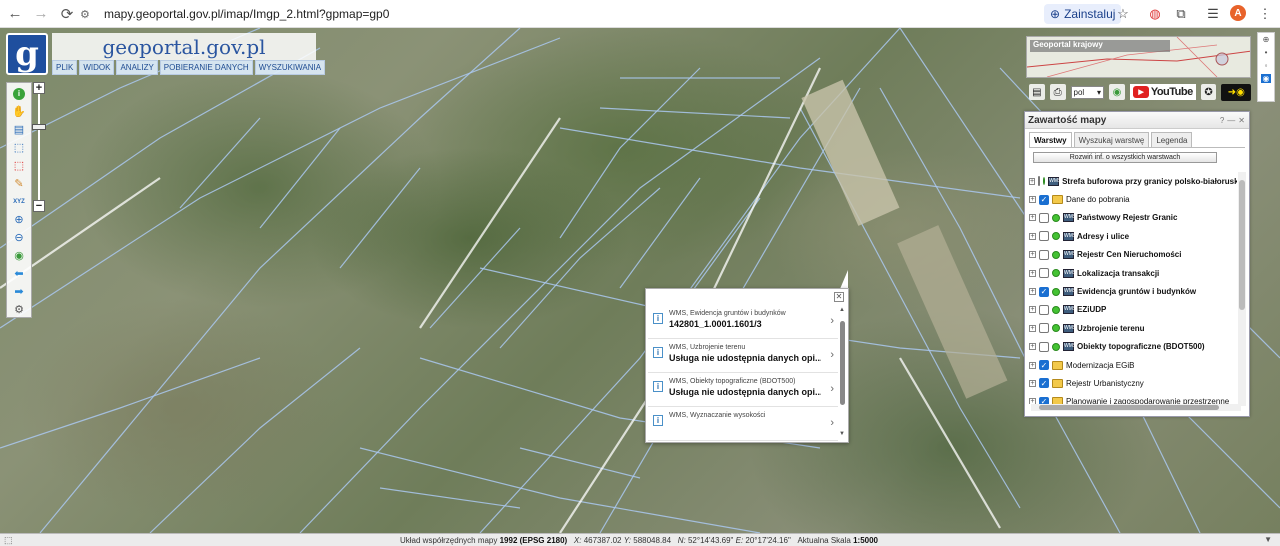  What do you see at coordinates (839, 297) in the screenshot?
I see `popup-close-icon: ✕` at bounding box center [839, 297].